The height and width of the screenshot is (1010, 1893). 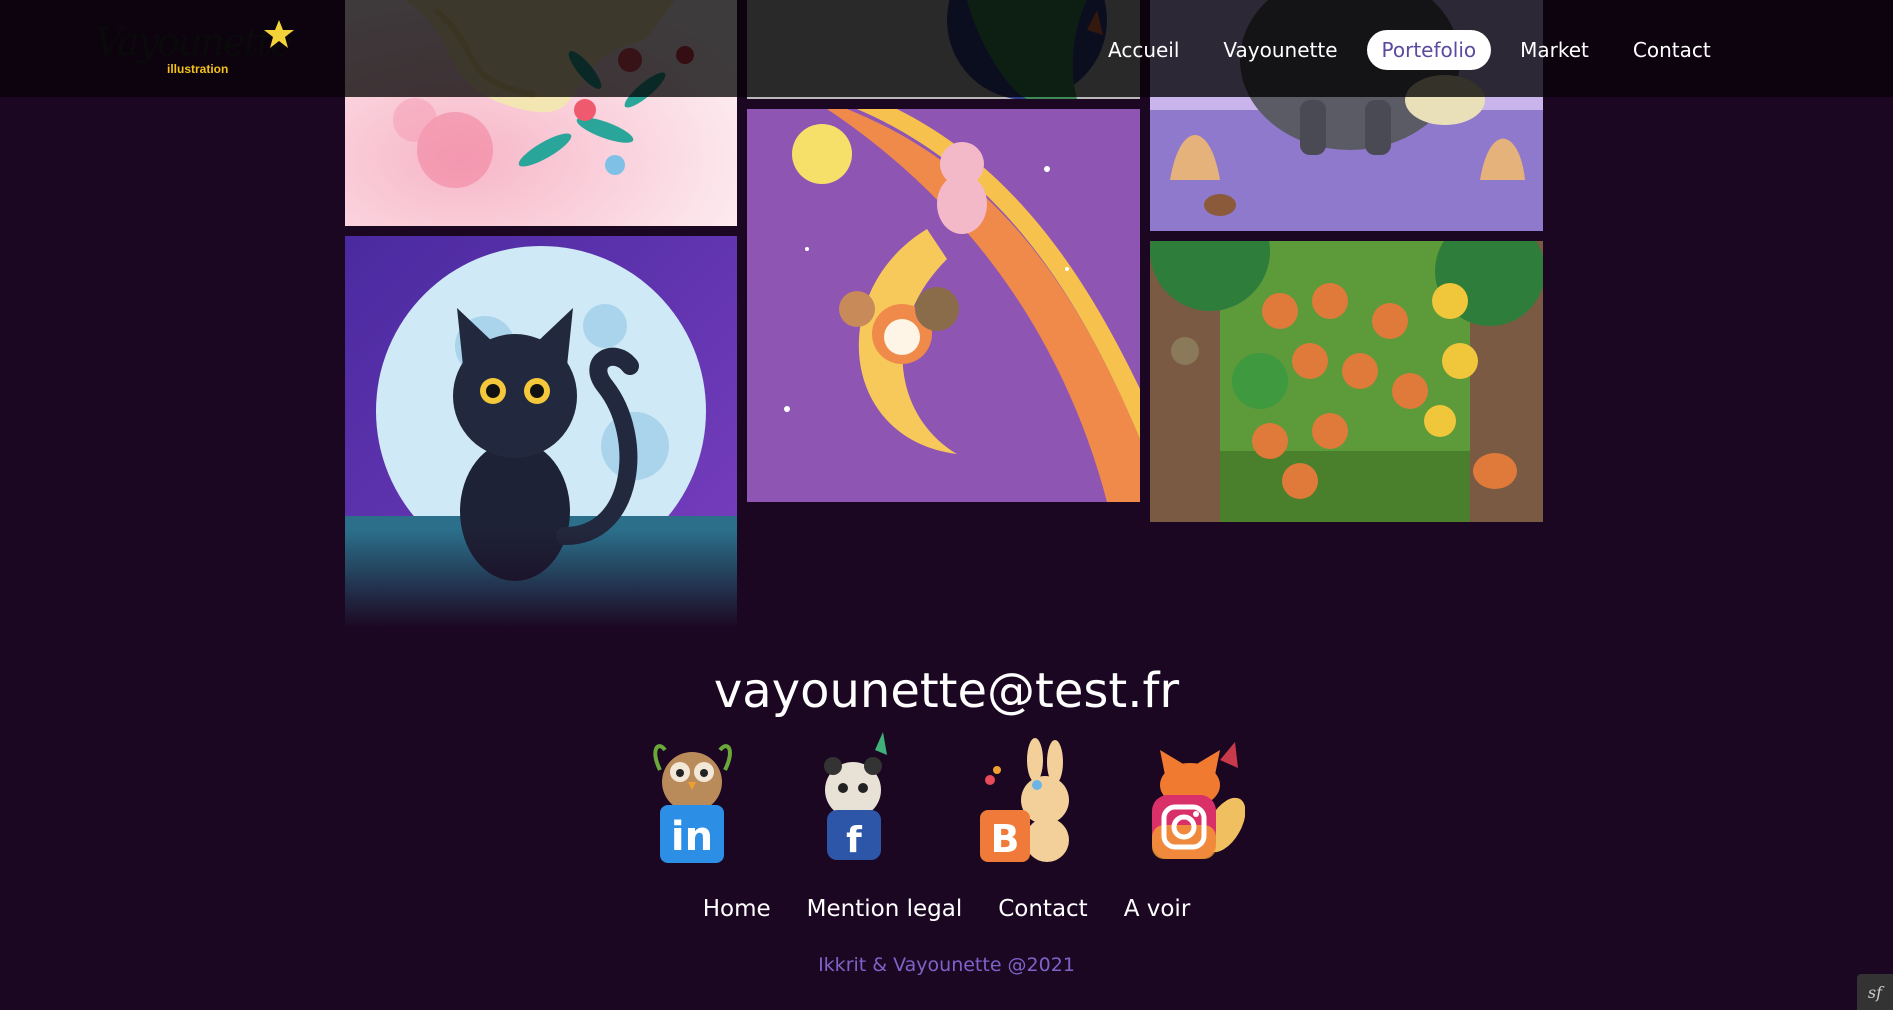 What do you see at coordinates (193, 42) in the screenshot?
I see `logo-script: Vayounette` at bounding box center [193, 42].